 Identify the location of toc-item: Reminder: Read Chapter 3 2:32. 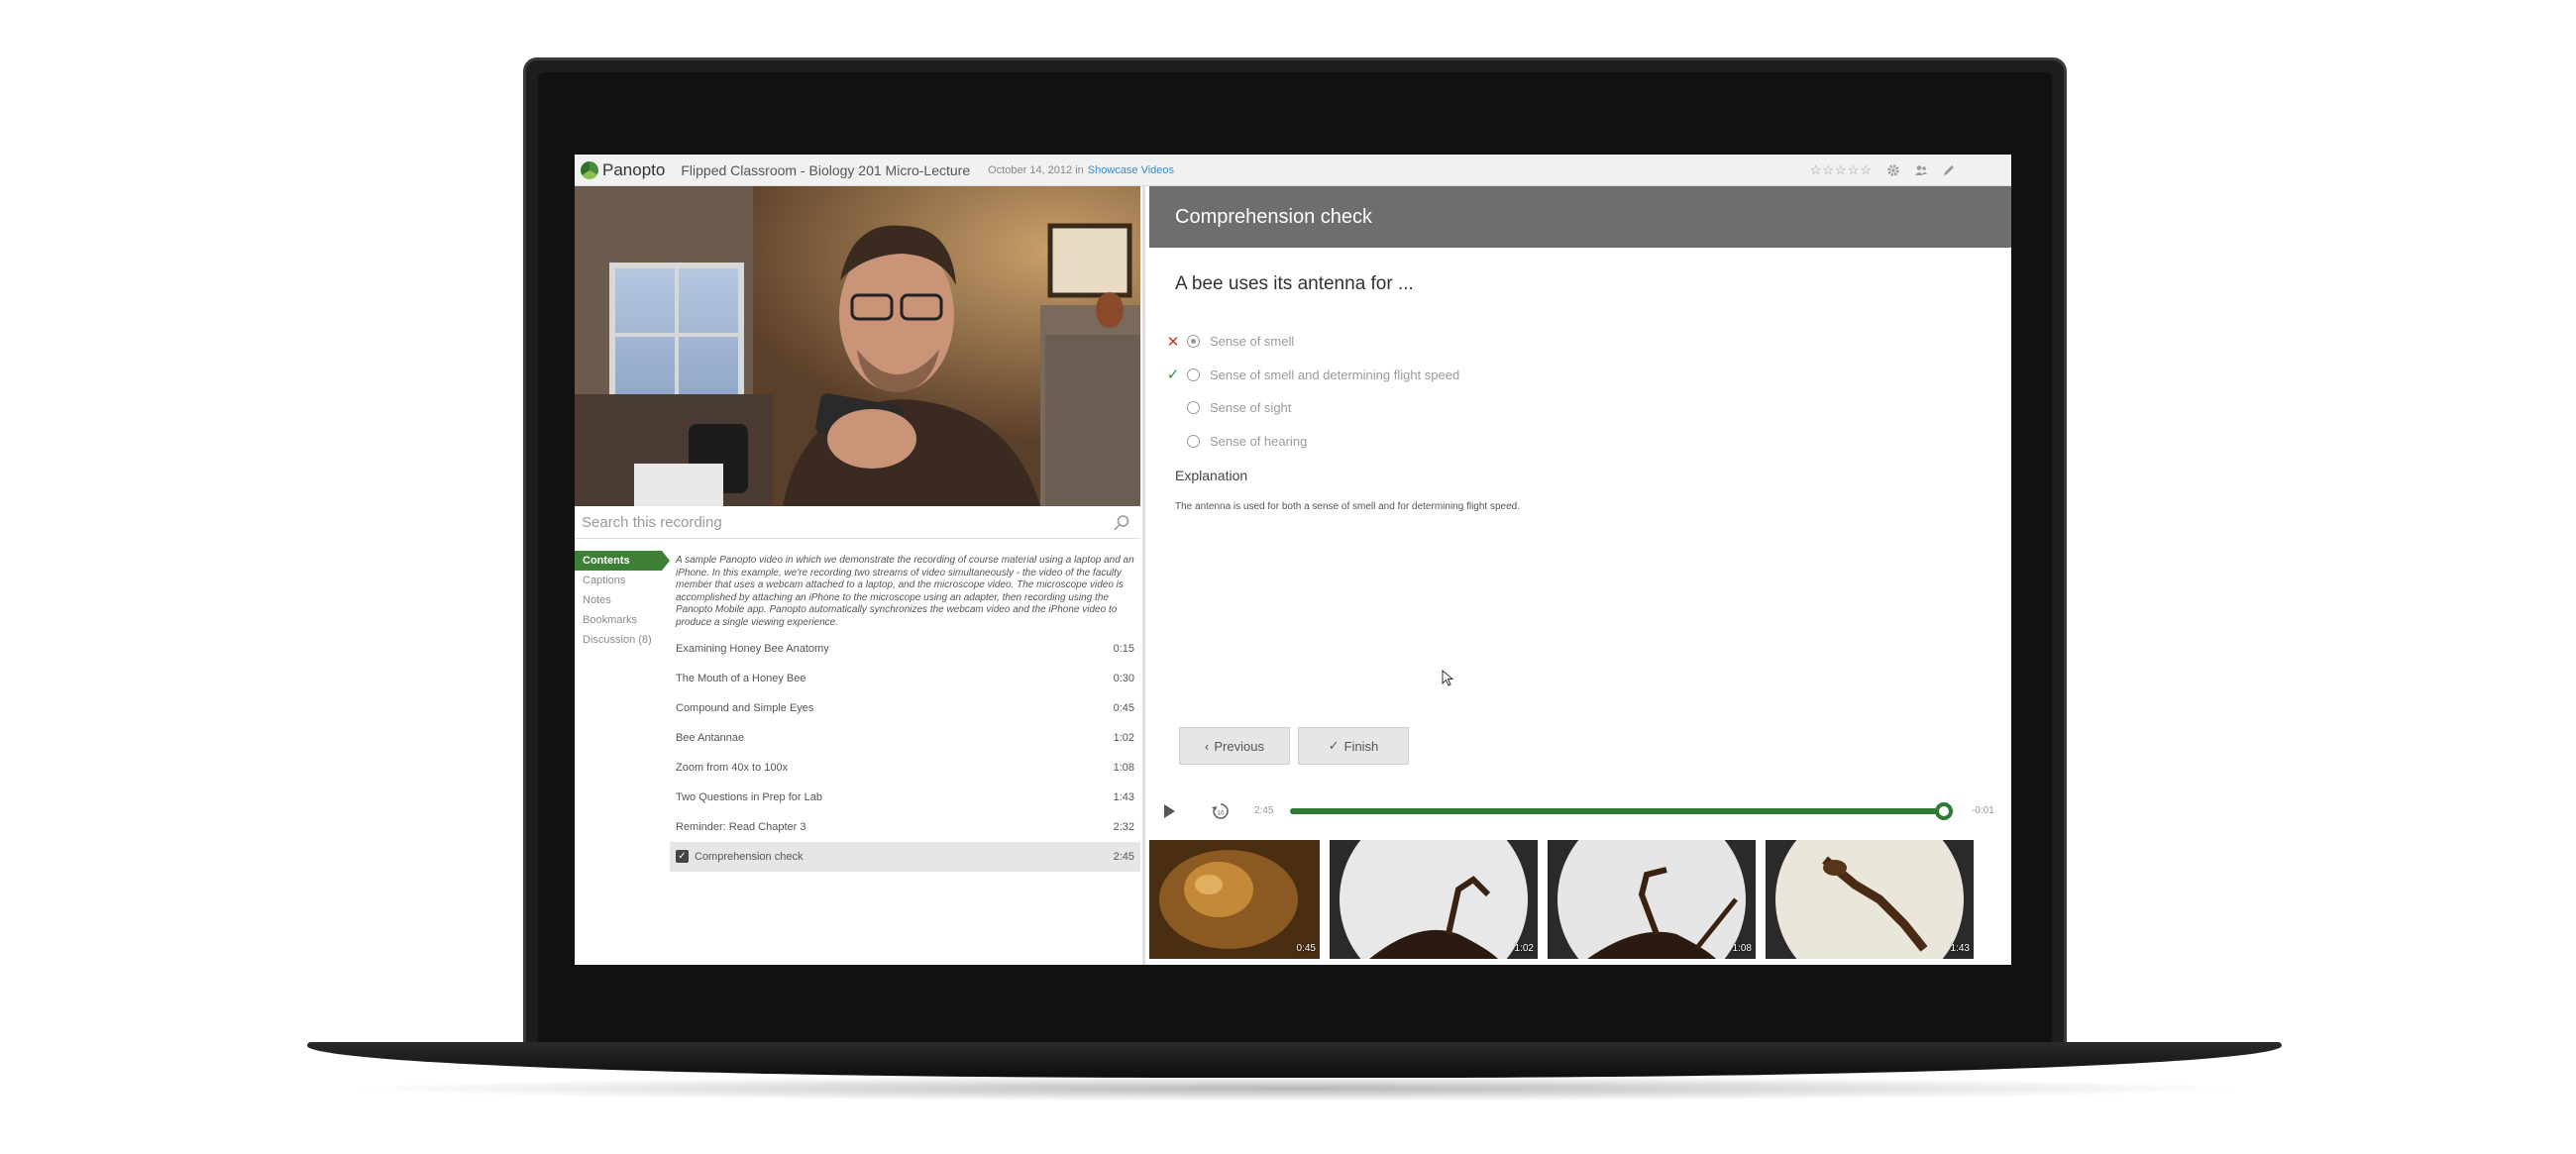
(905, 827).